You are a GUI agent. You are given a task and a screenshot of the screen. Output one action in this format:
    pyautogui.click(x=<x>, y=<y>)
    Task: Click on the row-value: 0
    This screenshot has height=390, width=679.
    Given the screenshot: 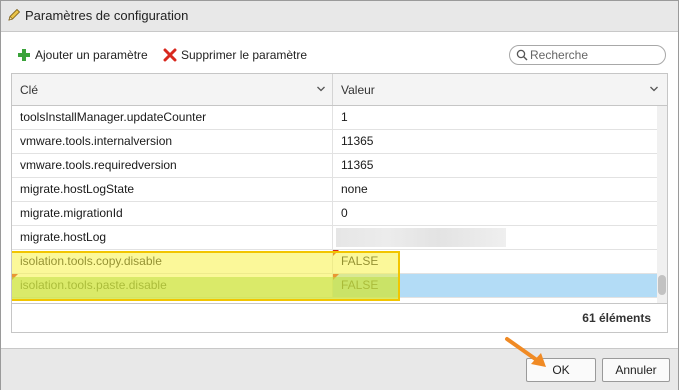 What is the action you would take?
    pyautogui.click(x=495, y=213)
    